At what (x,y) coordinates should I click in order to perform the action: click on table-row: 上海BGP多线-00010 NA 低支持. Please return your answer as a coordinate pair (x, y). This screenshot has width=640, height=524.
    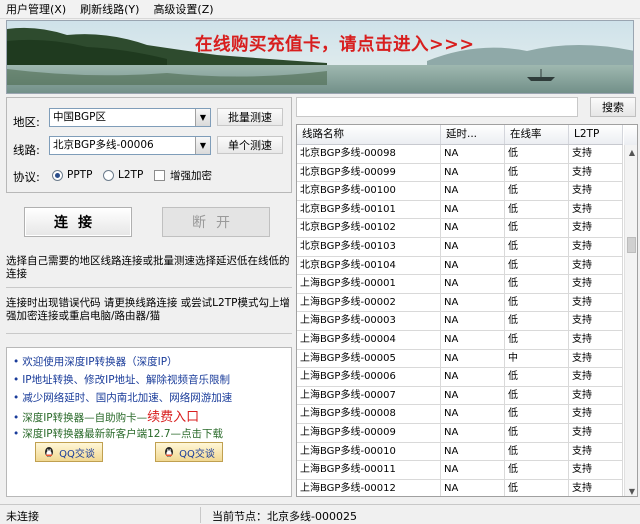
    Looking at the image, I should click on (460, 452).